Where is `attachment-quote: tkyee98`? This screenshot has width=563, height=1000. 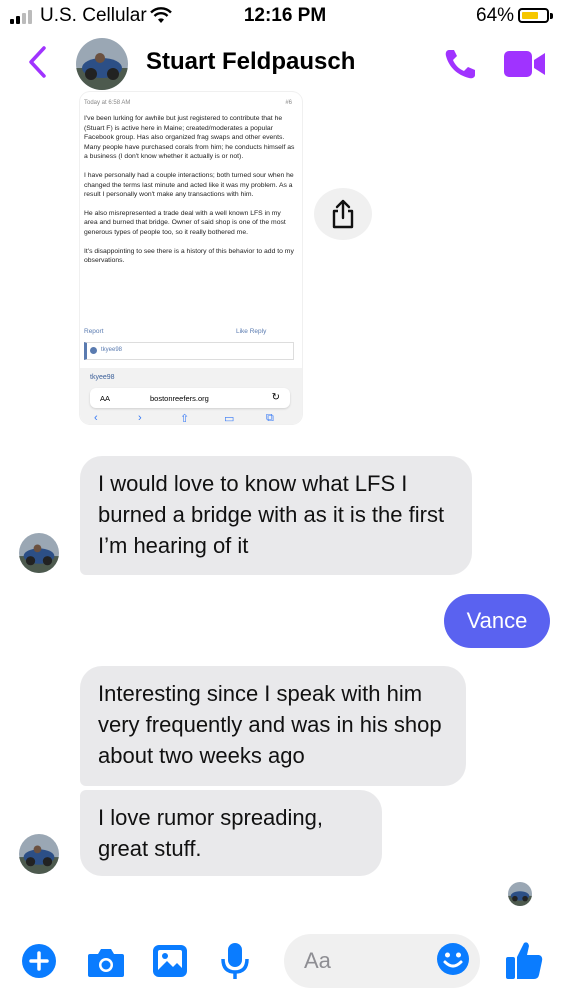
attachment-quote: tkyee98 is located at coordinates (189, 351).